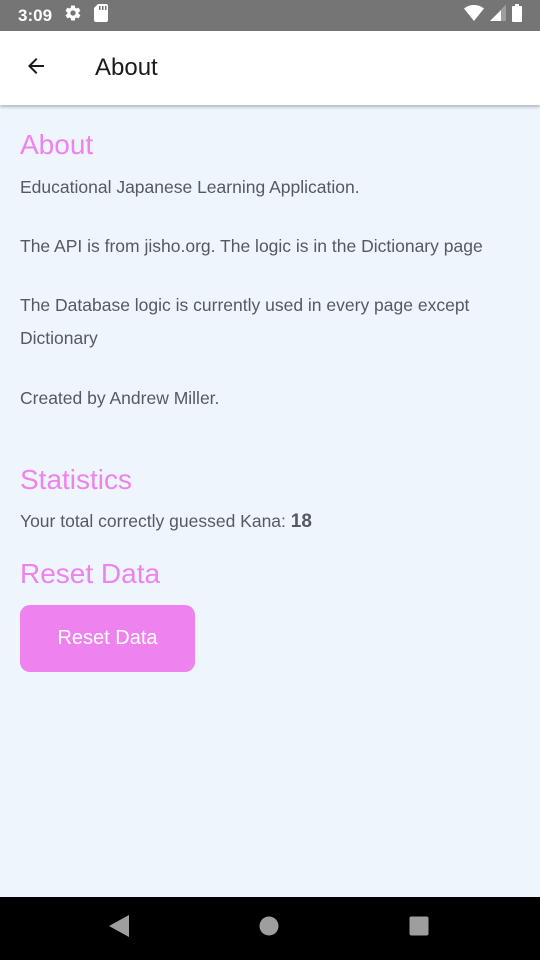 The image size is (540, 960). What do you see at coordinates (101, 15) in the screenshot?
I see `sd-card-icon` at bounding box center [101, 15].